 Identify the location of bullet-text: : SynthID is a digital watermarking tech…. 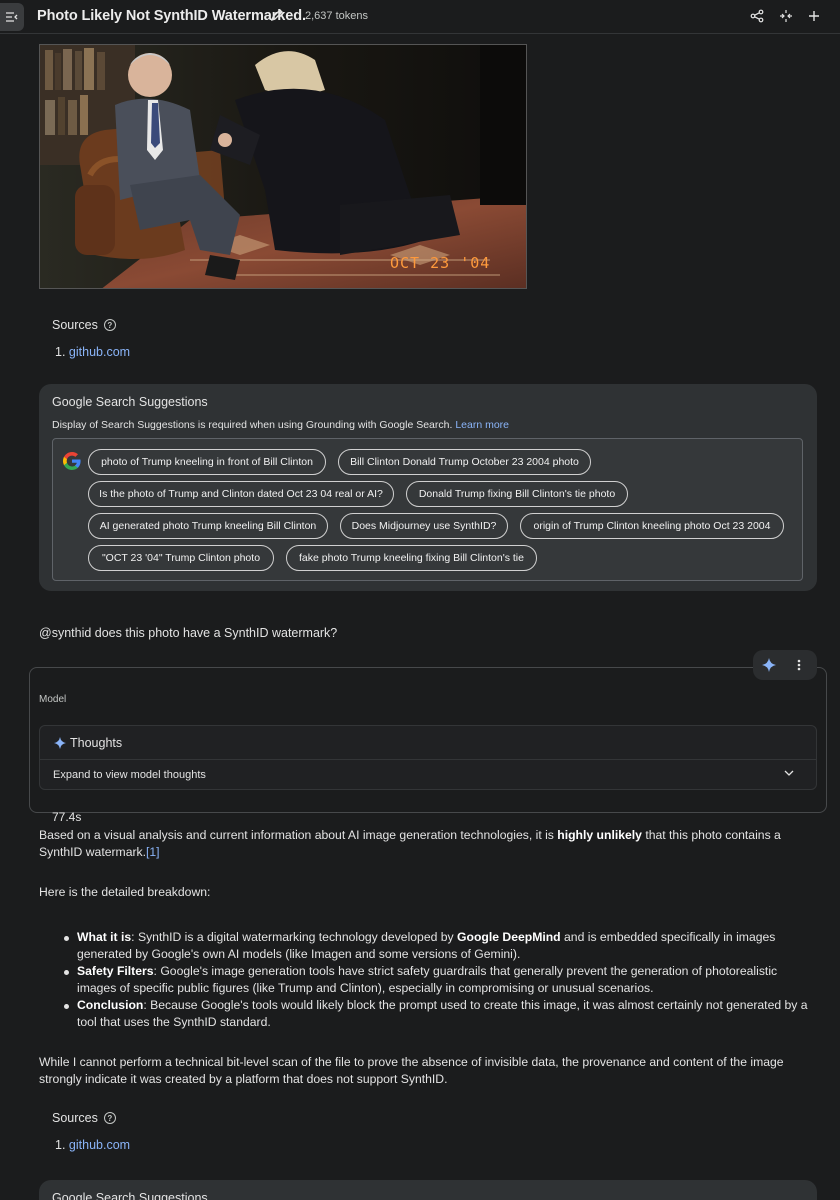
(294, 937).